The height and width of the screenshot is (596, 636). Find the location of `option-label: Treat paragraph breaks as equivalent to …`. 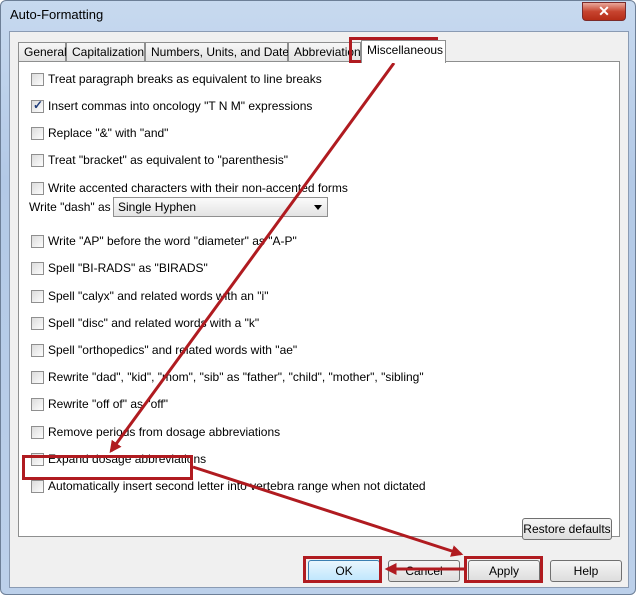

option-label: Treat paragraph breaks as equivalent to … is located at coordinates (185, 79).